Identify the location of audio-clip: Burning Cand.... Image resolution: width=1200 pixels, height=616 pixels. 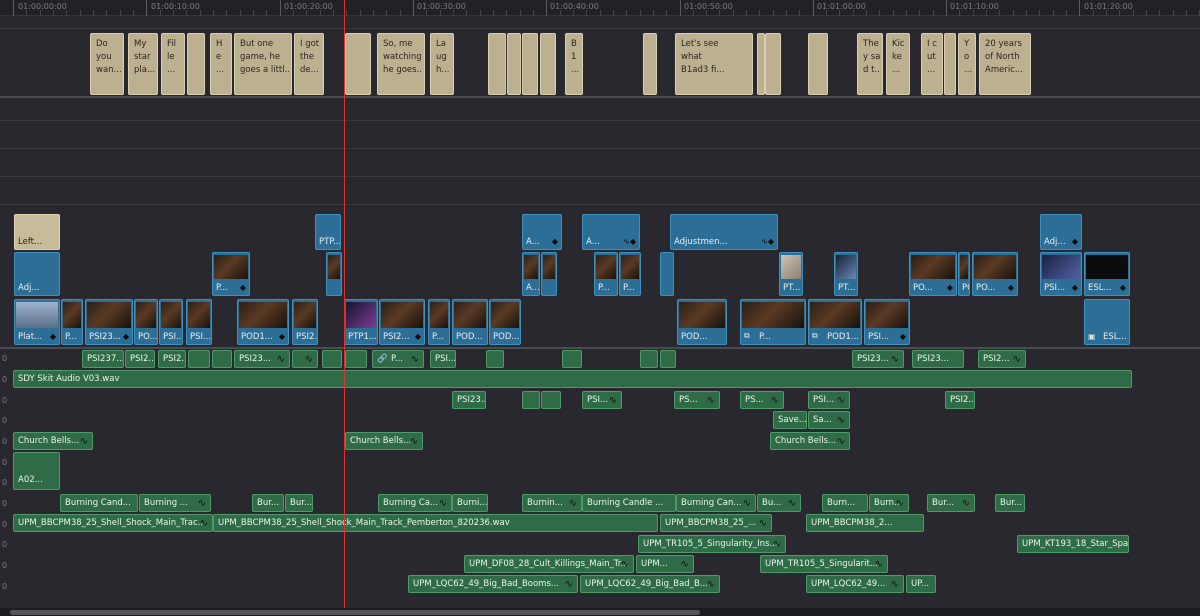
(99, 503).